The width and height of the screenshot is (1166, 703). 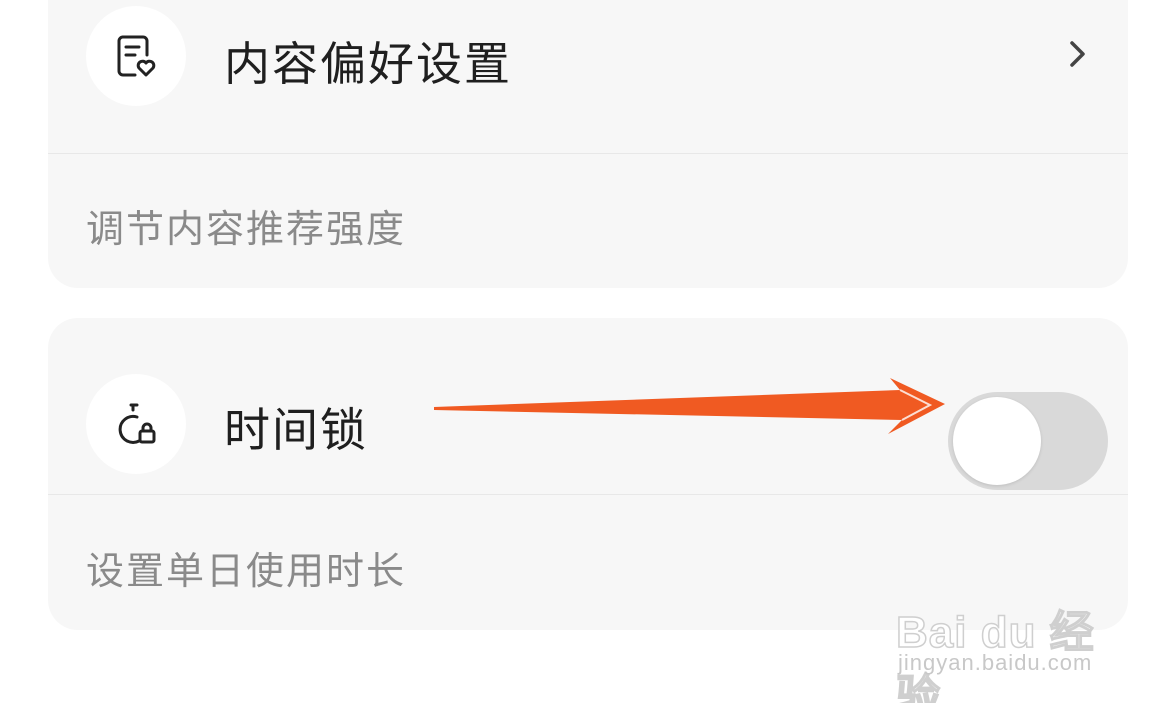 I want to click on time-lock-title: 时间锁, so click(x=296, y=430).